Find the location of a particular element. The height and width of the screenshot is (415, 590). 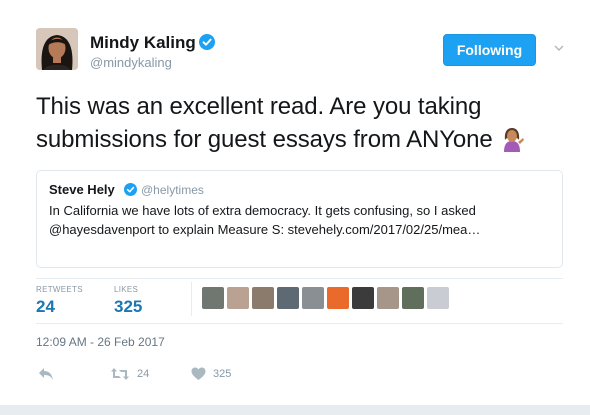

reply-icon is located at coordinates (46, 374).